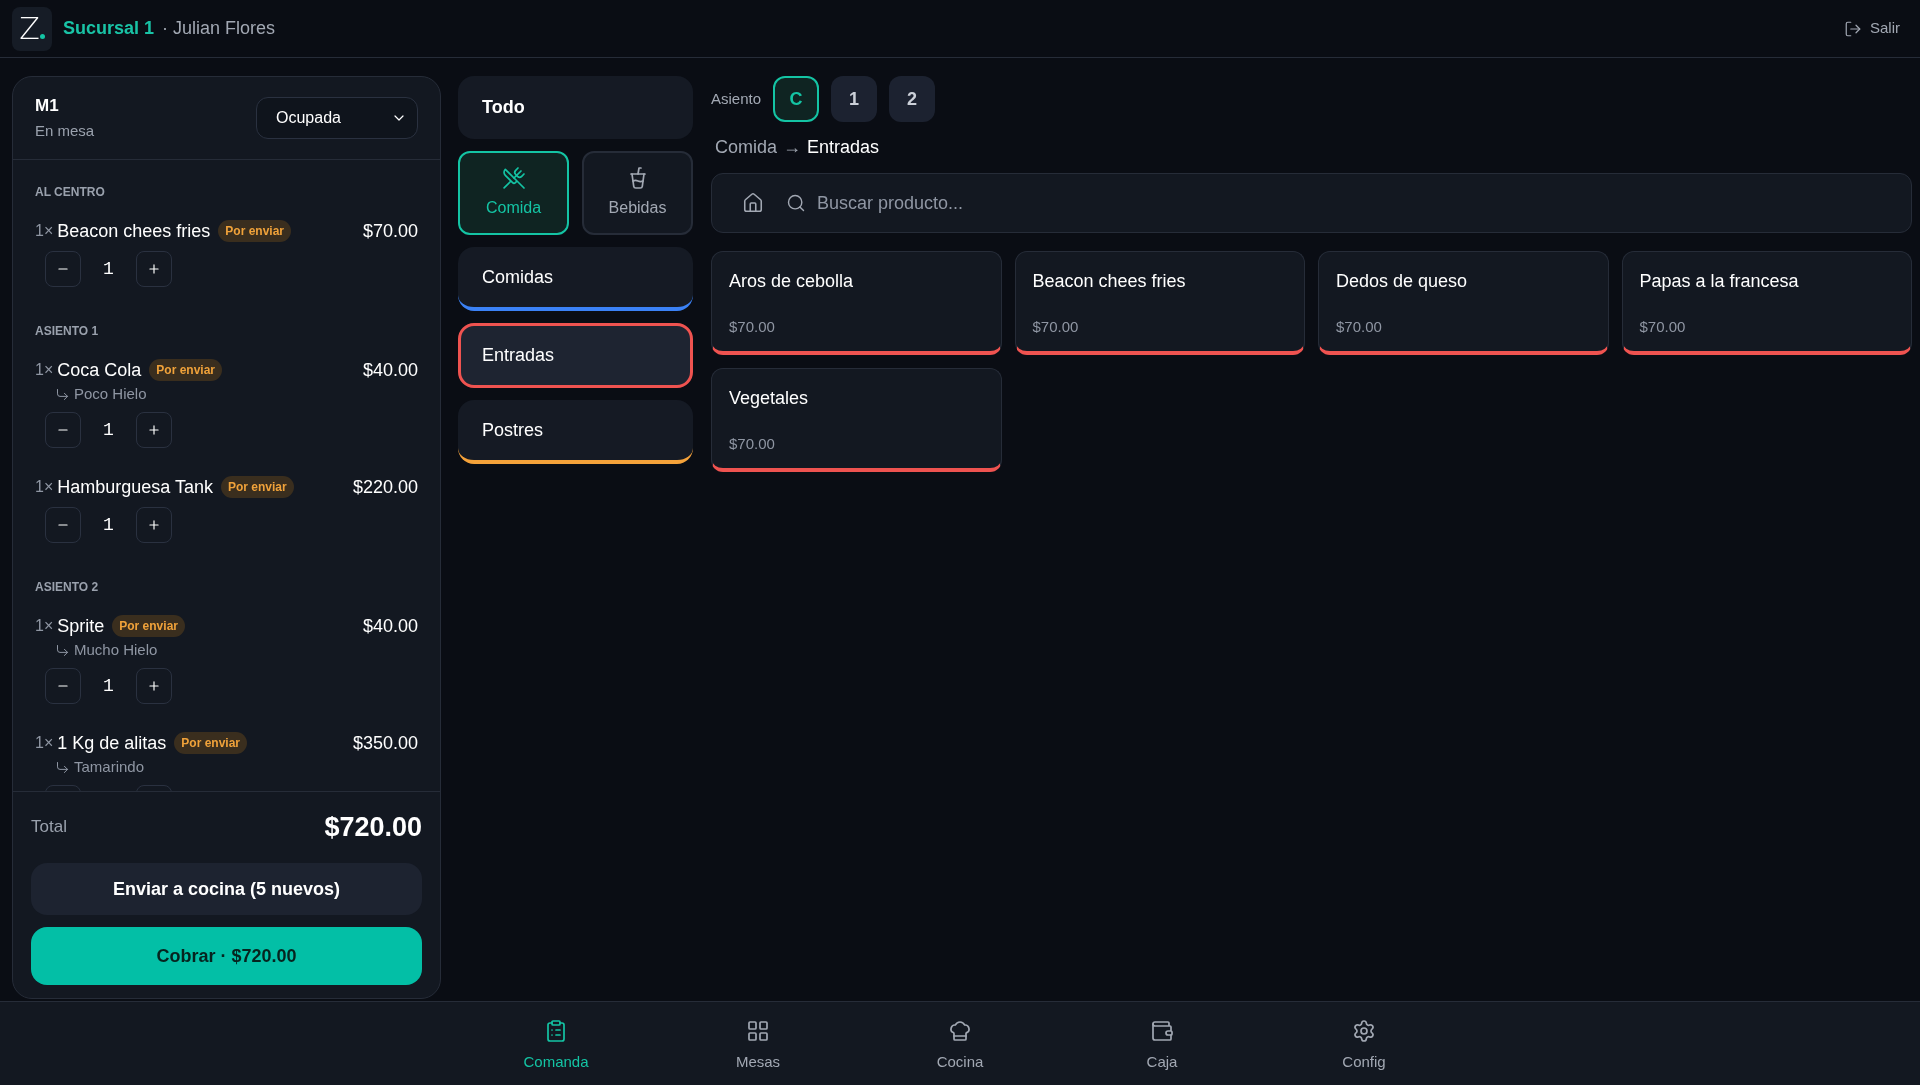  I want to click on category-group-tile: Comida, so click(513, 193).